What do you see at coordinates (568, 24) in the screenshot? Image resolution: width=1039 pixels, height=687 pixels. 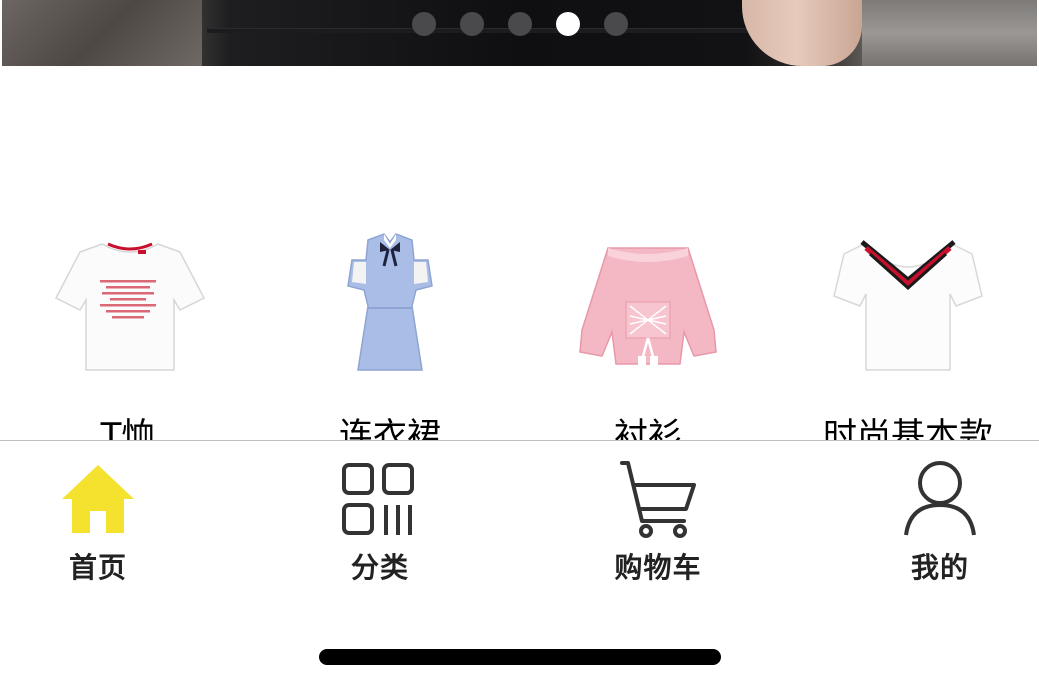 I see `carousel-dot-active` at bounding box center [568, 24].